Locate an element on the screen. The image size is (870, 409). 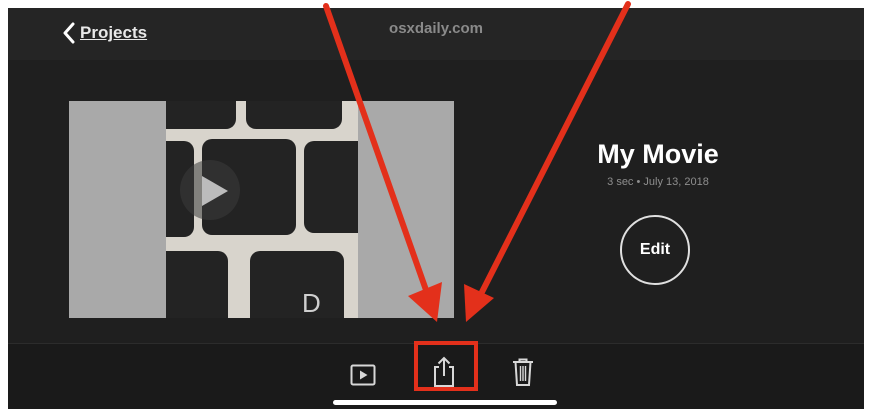
trash-icon is located at coordinates (523, 374).